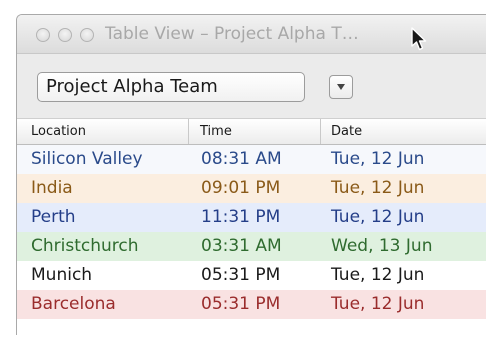  What do you see at coordinates (87, 35) in the screenshot?
I see `zoom-window-button` at bounding box center [87, 35].